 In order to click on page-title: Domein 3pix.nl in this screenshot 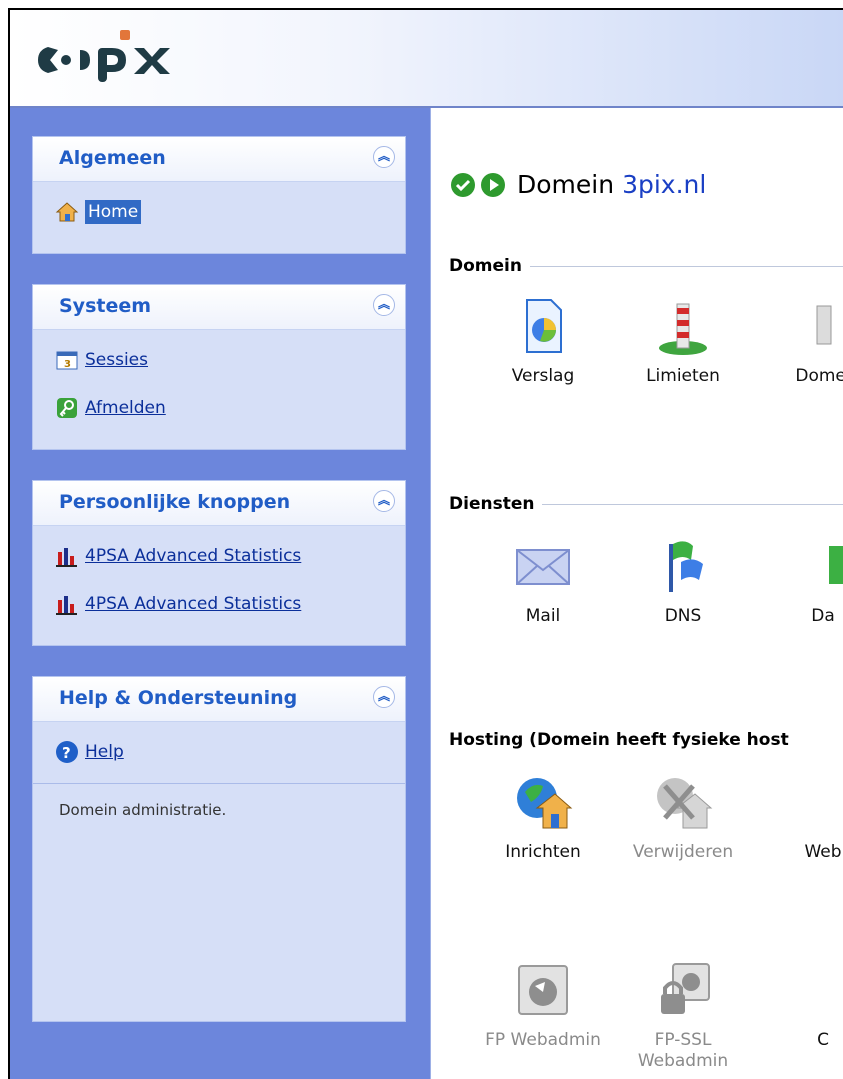, I will do `click(578, 184)`.